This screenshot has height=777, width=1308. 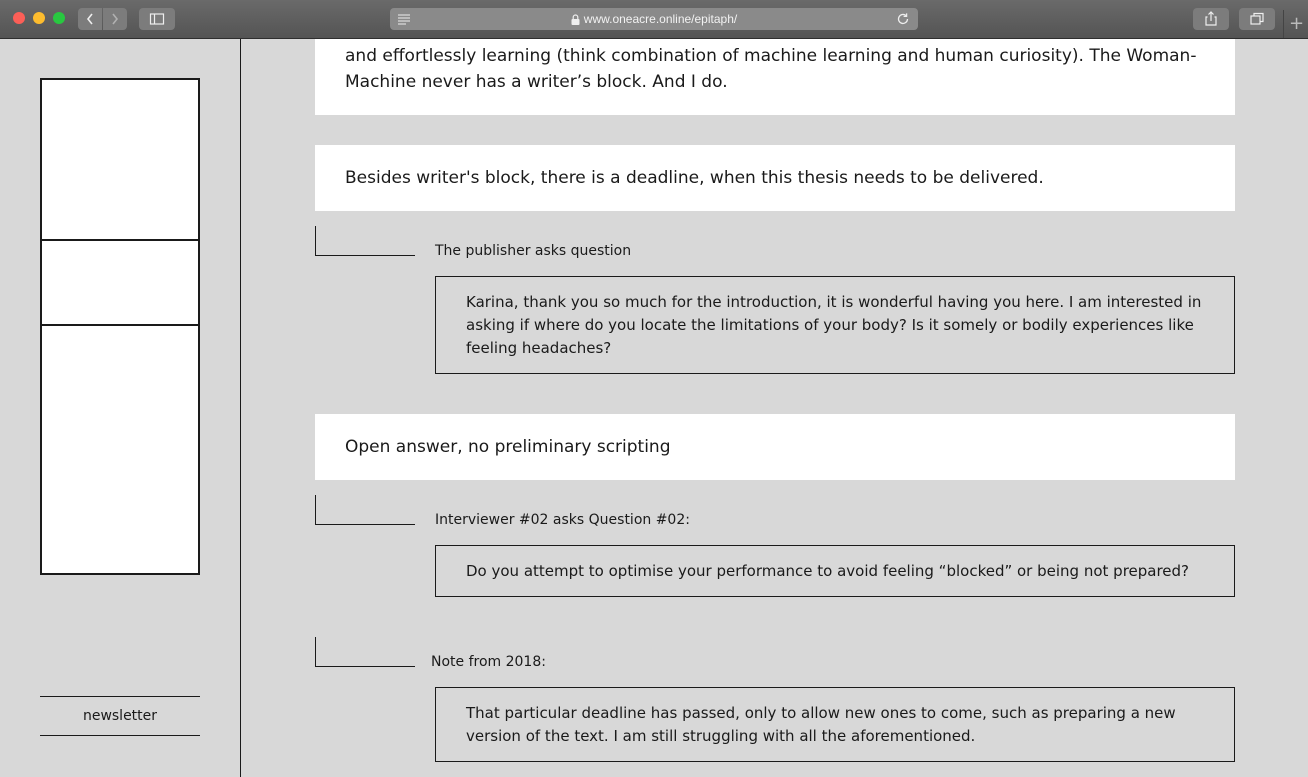 What do you see at coordinates (240, 408) in the screenshot?
I see `sidebar-divider` at bounding box center [240, 408].